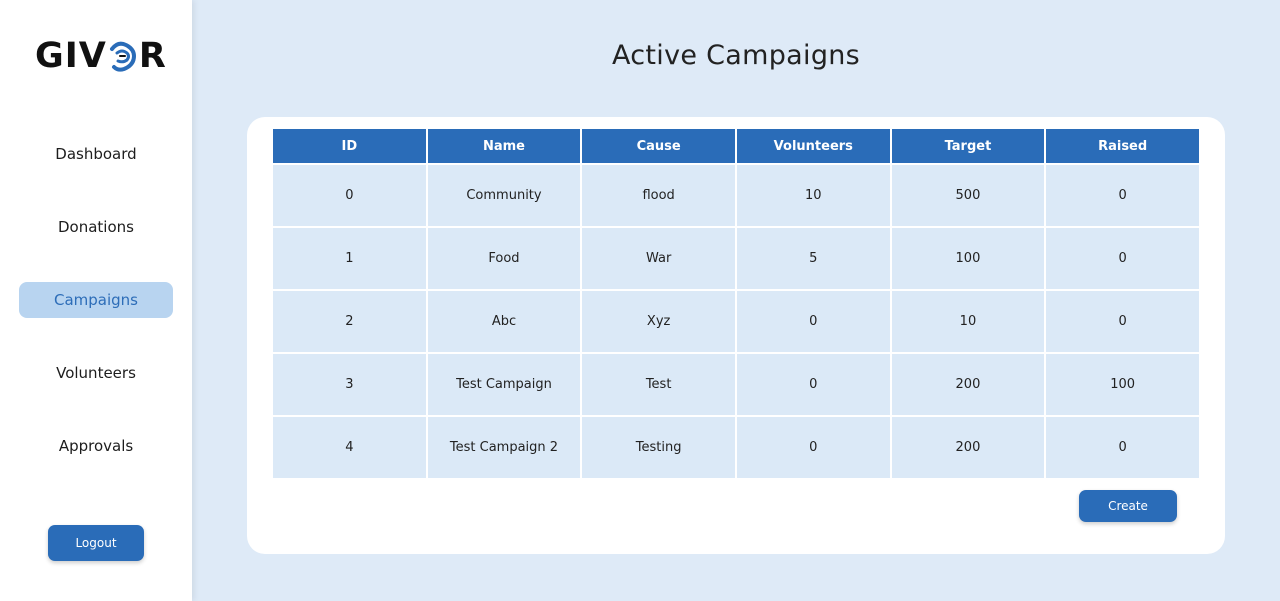 The image size is (1280, 601). What do you see at coordinates (504, 447) in the screenshot?
I see `cell-name: Test Campaign 2` at bounding box center [504, 447].